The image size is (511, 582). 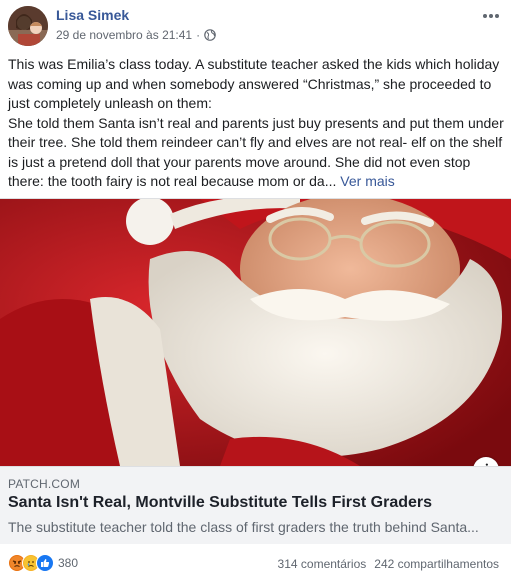 I want to click on reactions-summary: 380, so click(x=43, y=563).